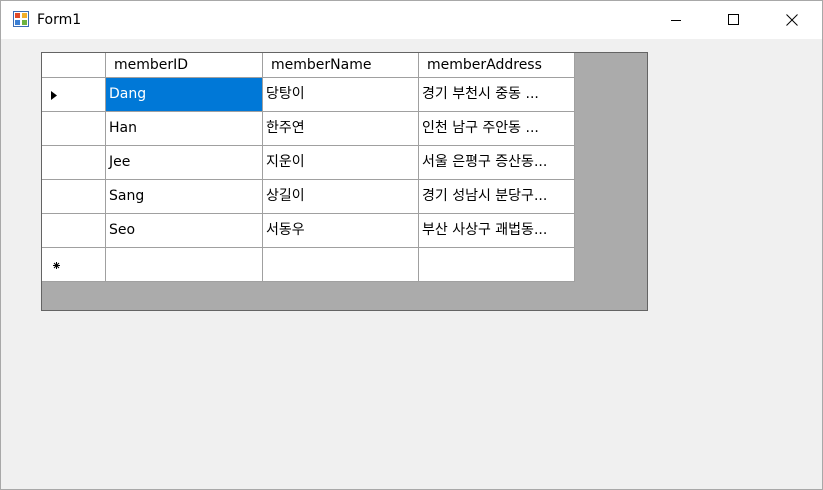  I want to click on cell-member-id: Seo, so click(184, 231).